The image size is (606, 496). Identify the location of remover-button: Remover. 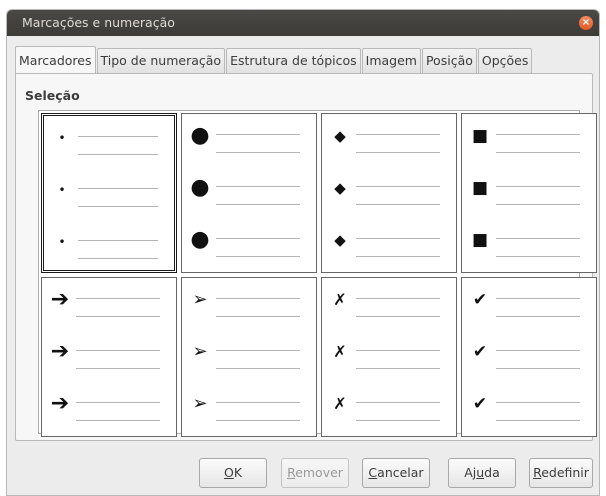
(315, 473).